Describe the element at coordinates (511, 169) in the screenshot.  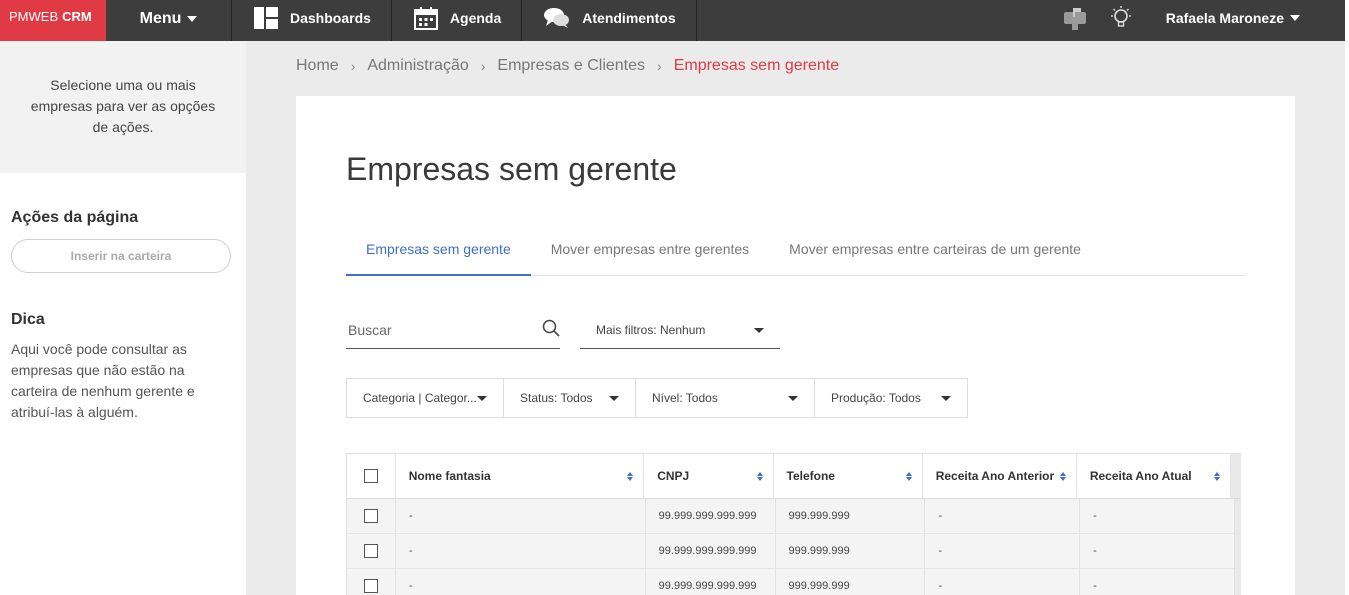
I see `page-title: Empresas sem gerente` at that location.